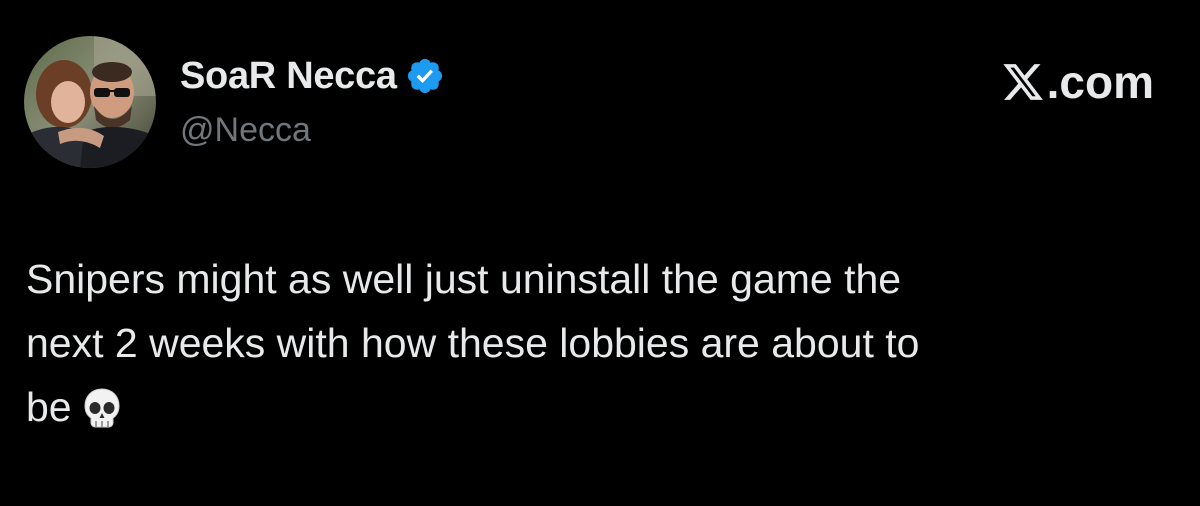 This screenshot has height=506, width=1200. I want to click on avatar-image, so click(90, 102).